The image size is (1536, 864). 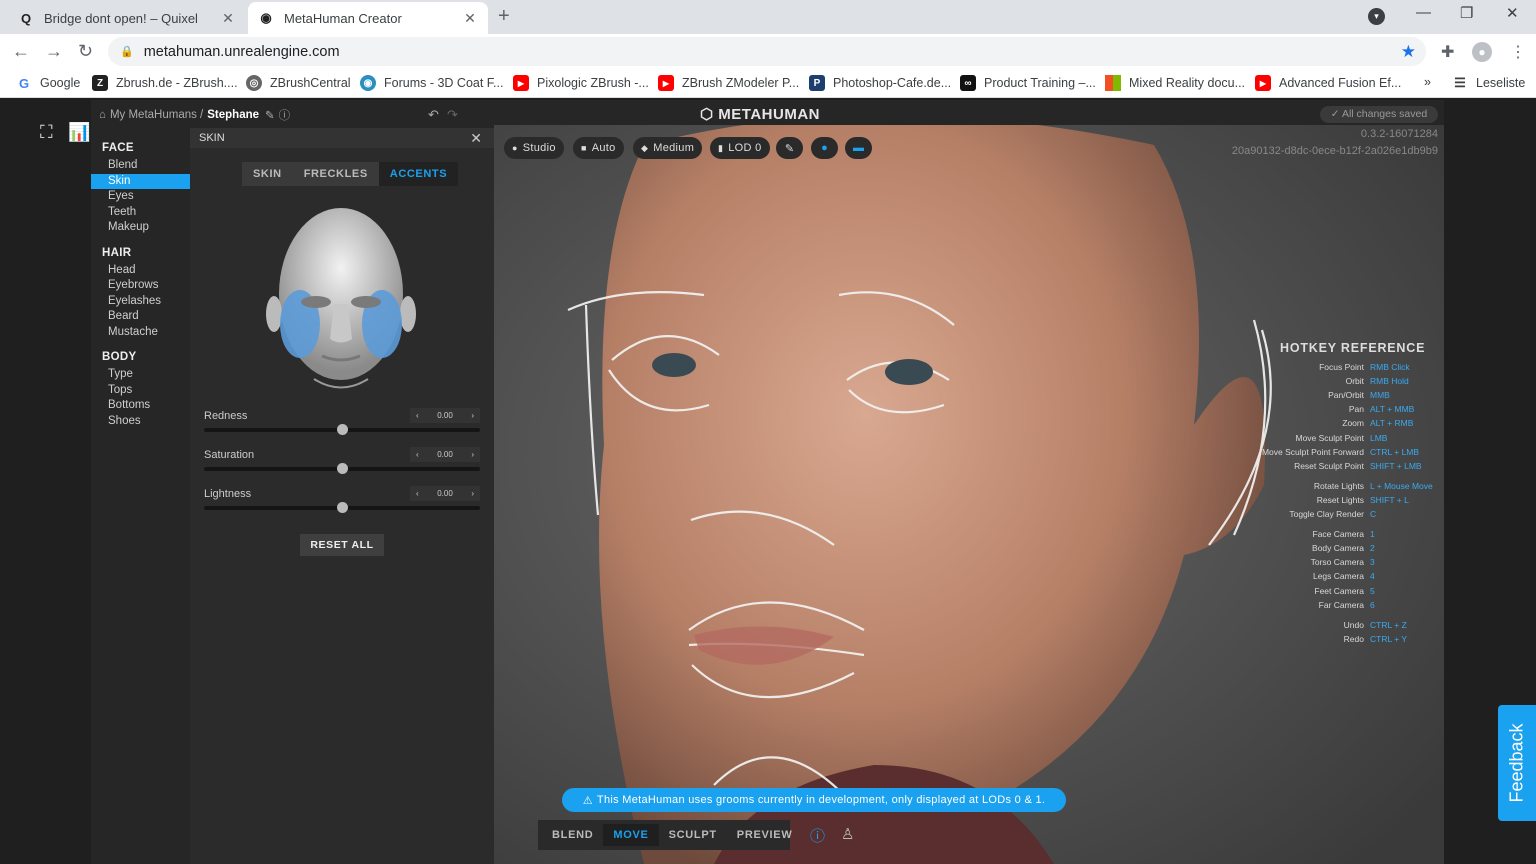 I want to click on window-close-icon: ✕, so click(x=1512, y=13).